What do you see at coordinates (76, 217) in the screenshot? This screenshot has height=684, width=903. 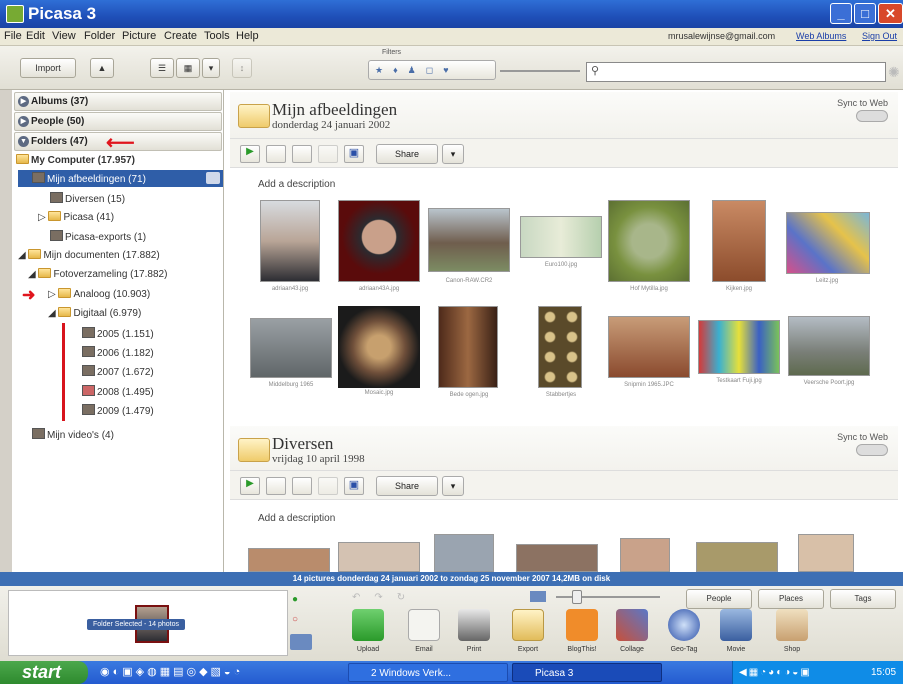 I see `tree-item-picasa: ▷ Picasa (41)` at bounding box center [76, 217].